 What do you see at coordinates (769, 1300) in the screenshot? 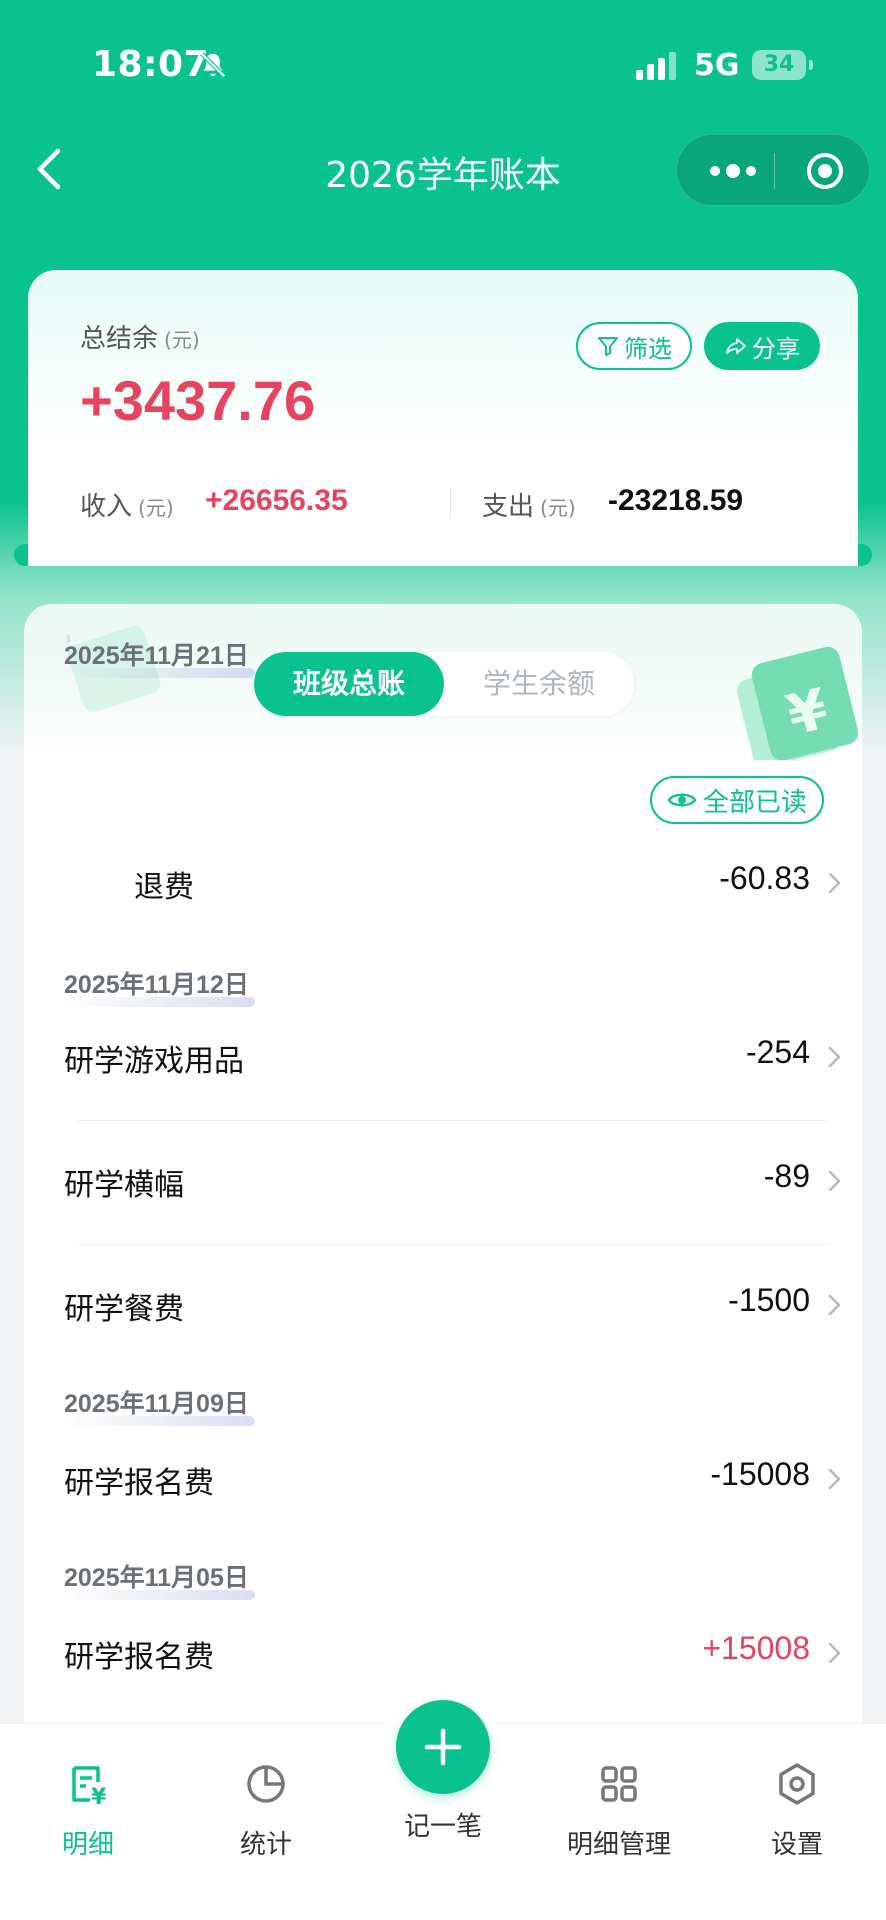
I see `item-amount: -1500` at bounding box center [769, 1300].